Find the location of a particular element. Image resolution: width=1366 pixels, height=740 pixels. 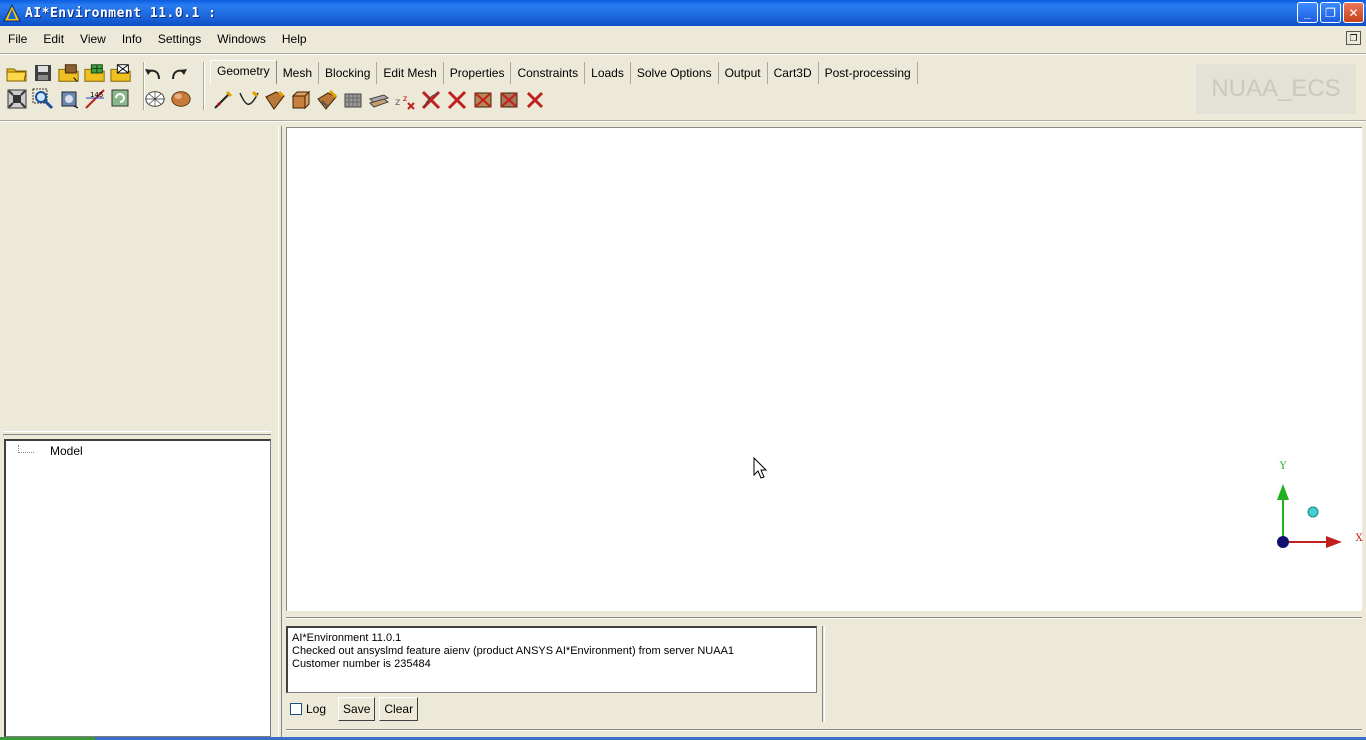

delete-any-icon is located at coordinates (535, 100).